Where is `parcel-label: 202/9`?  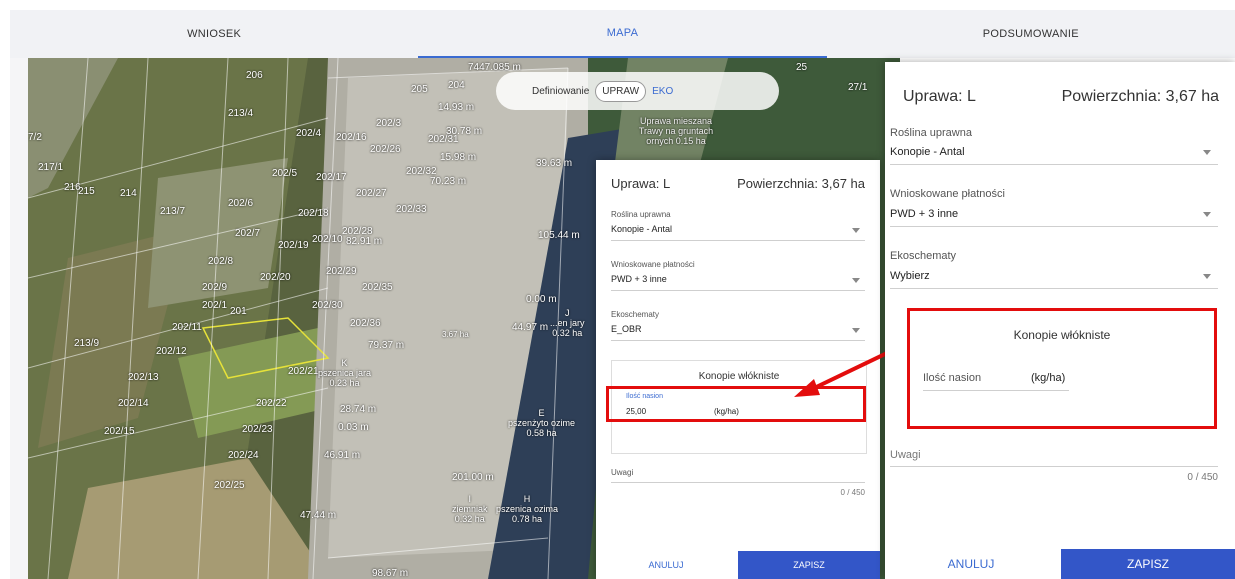
parcel-label: 202/9 is located at coordinates (215, 287).